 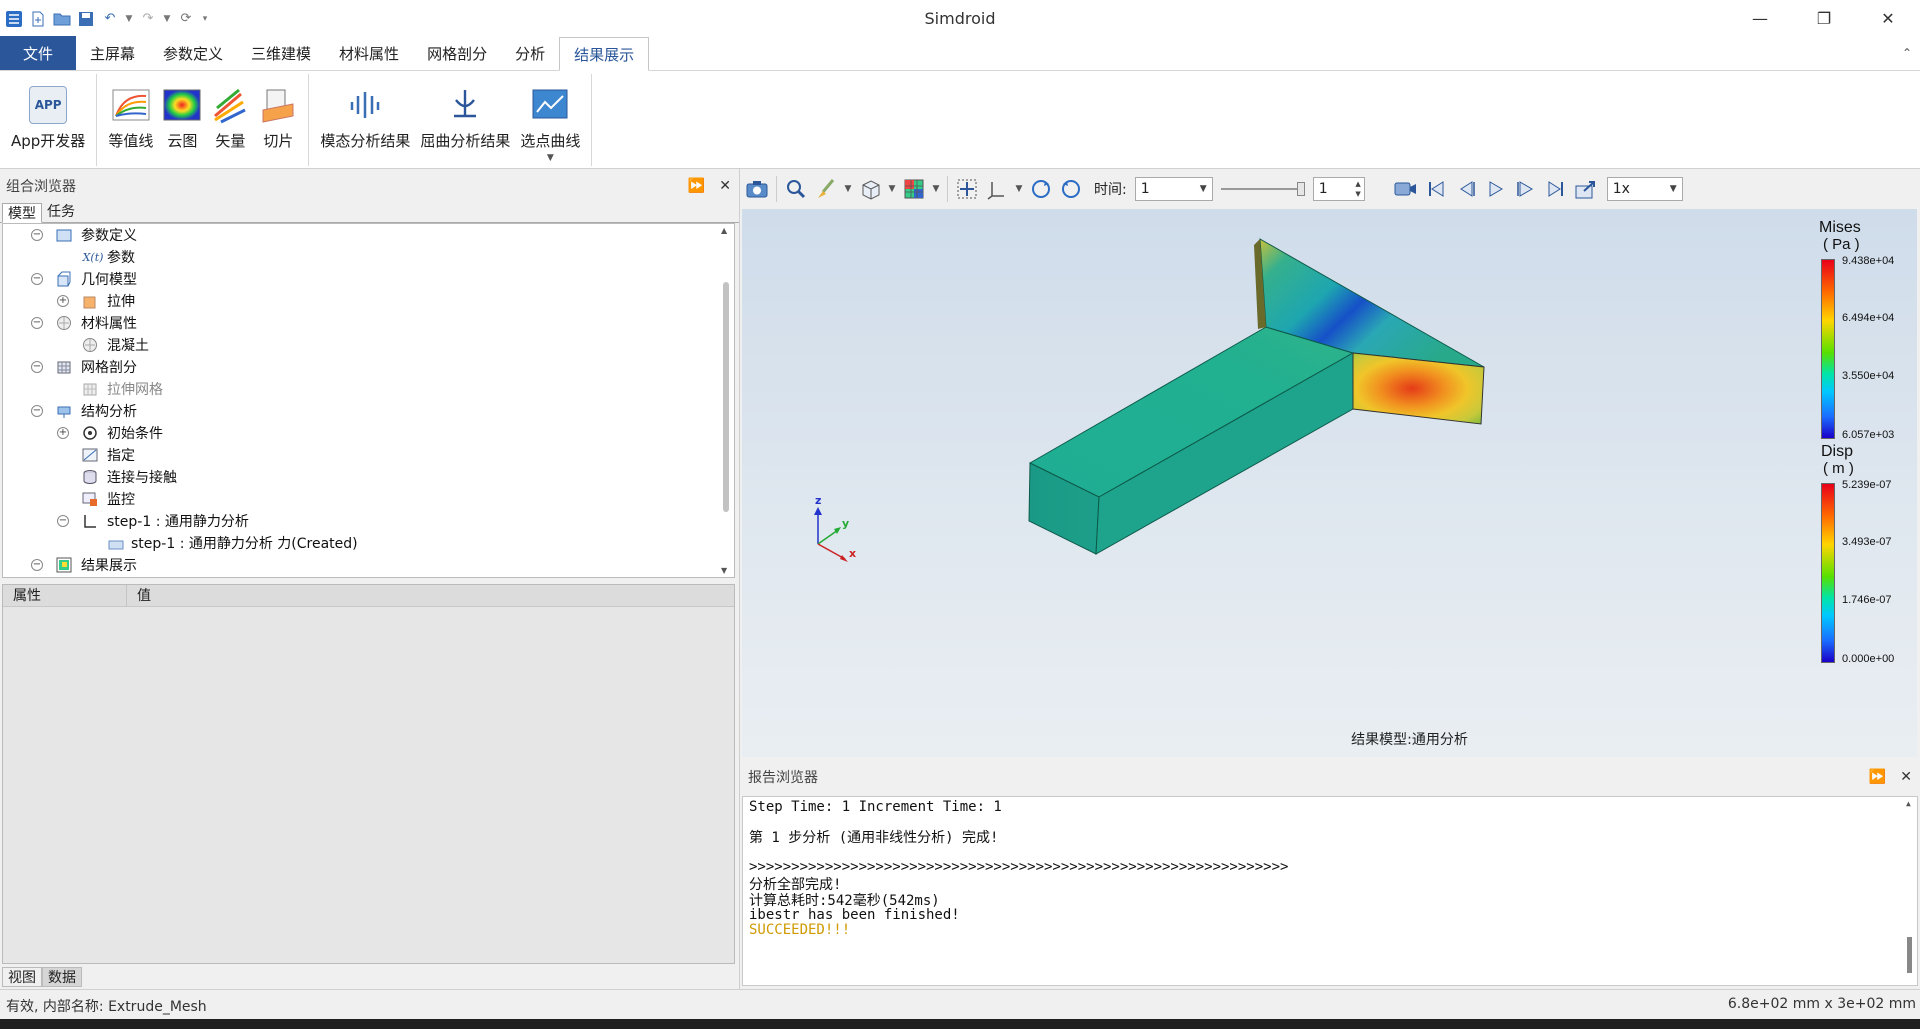 I want to click on next-frame-icon, so click(x=1526, y=189).